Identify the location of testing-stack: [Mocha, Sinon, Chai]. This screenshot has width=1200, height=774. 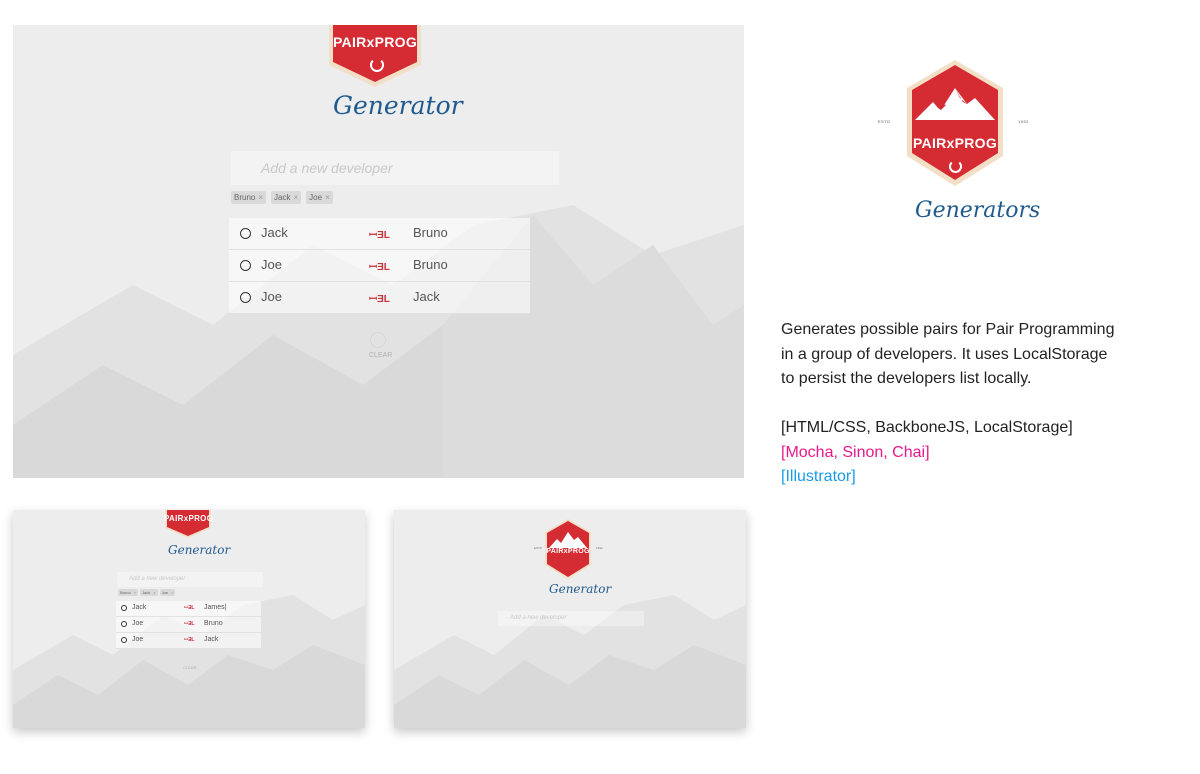
(855, 452).